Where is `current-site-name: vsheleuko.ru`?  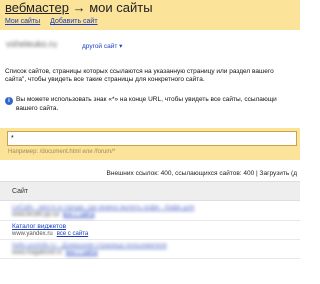 current-site-name: vsheleuko.ru is located at coordinates (32, 44).